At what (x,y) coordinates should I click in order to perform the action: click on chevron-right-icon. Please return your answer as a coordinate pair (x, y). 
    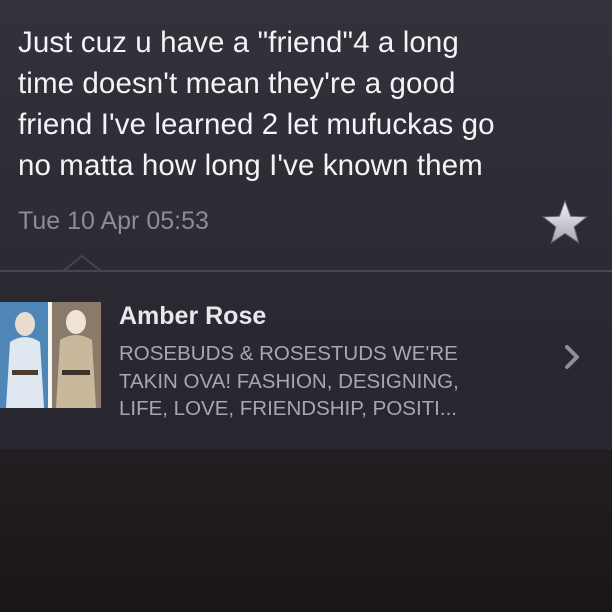
    Looking at the image, I should click on (572, 357).